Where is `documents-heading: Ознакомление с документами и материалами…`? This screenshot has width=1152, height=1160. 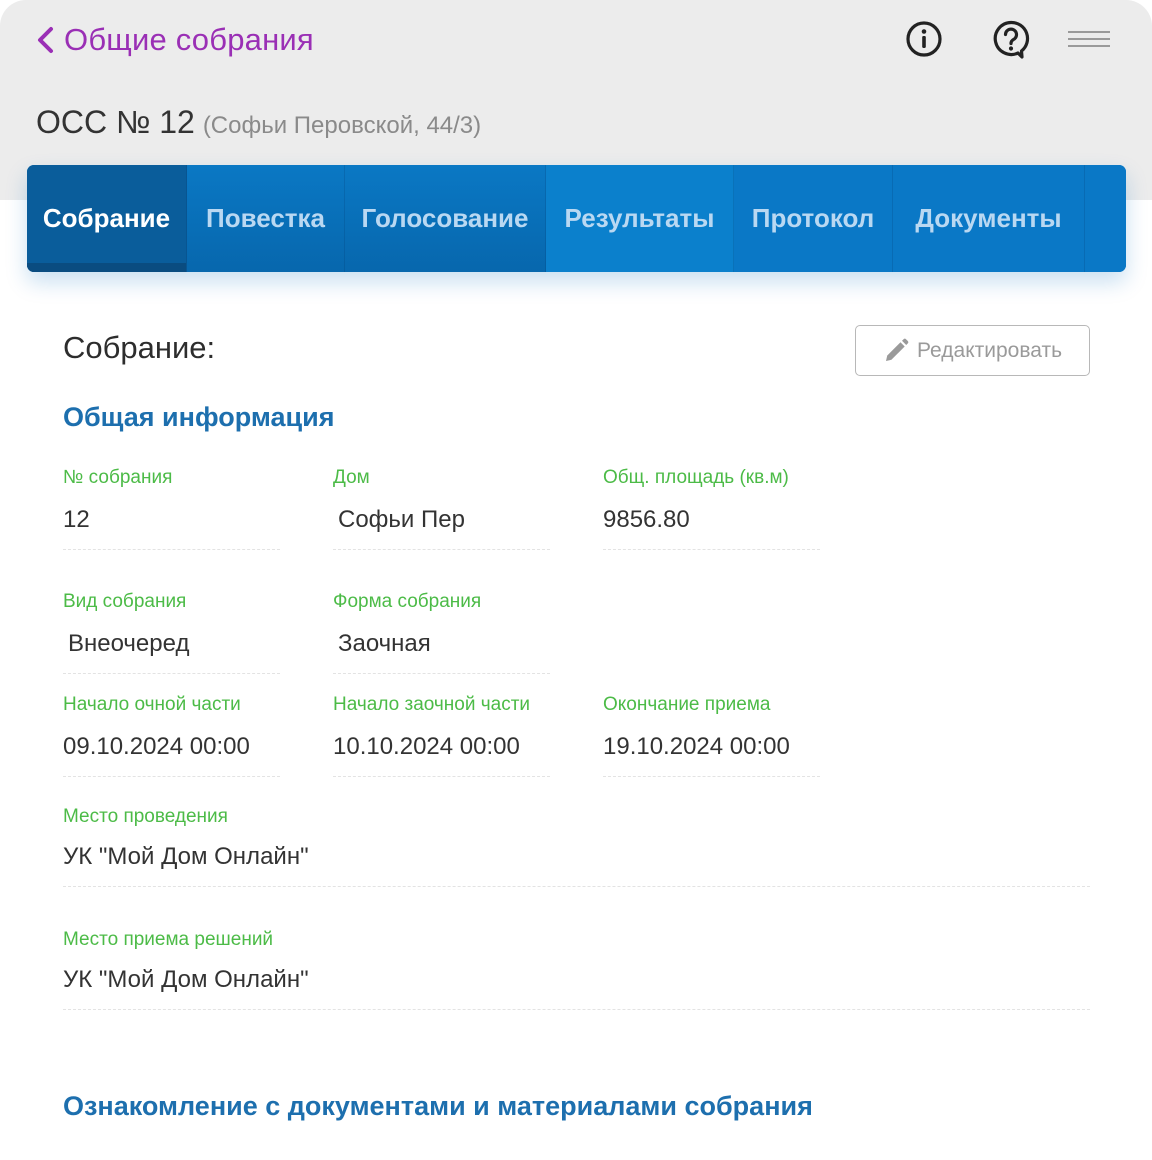 documents-heading: Ознакомление с документами и материалами… is located at coordinates (438, 1106).